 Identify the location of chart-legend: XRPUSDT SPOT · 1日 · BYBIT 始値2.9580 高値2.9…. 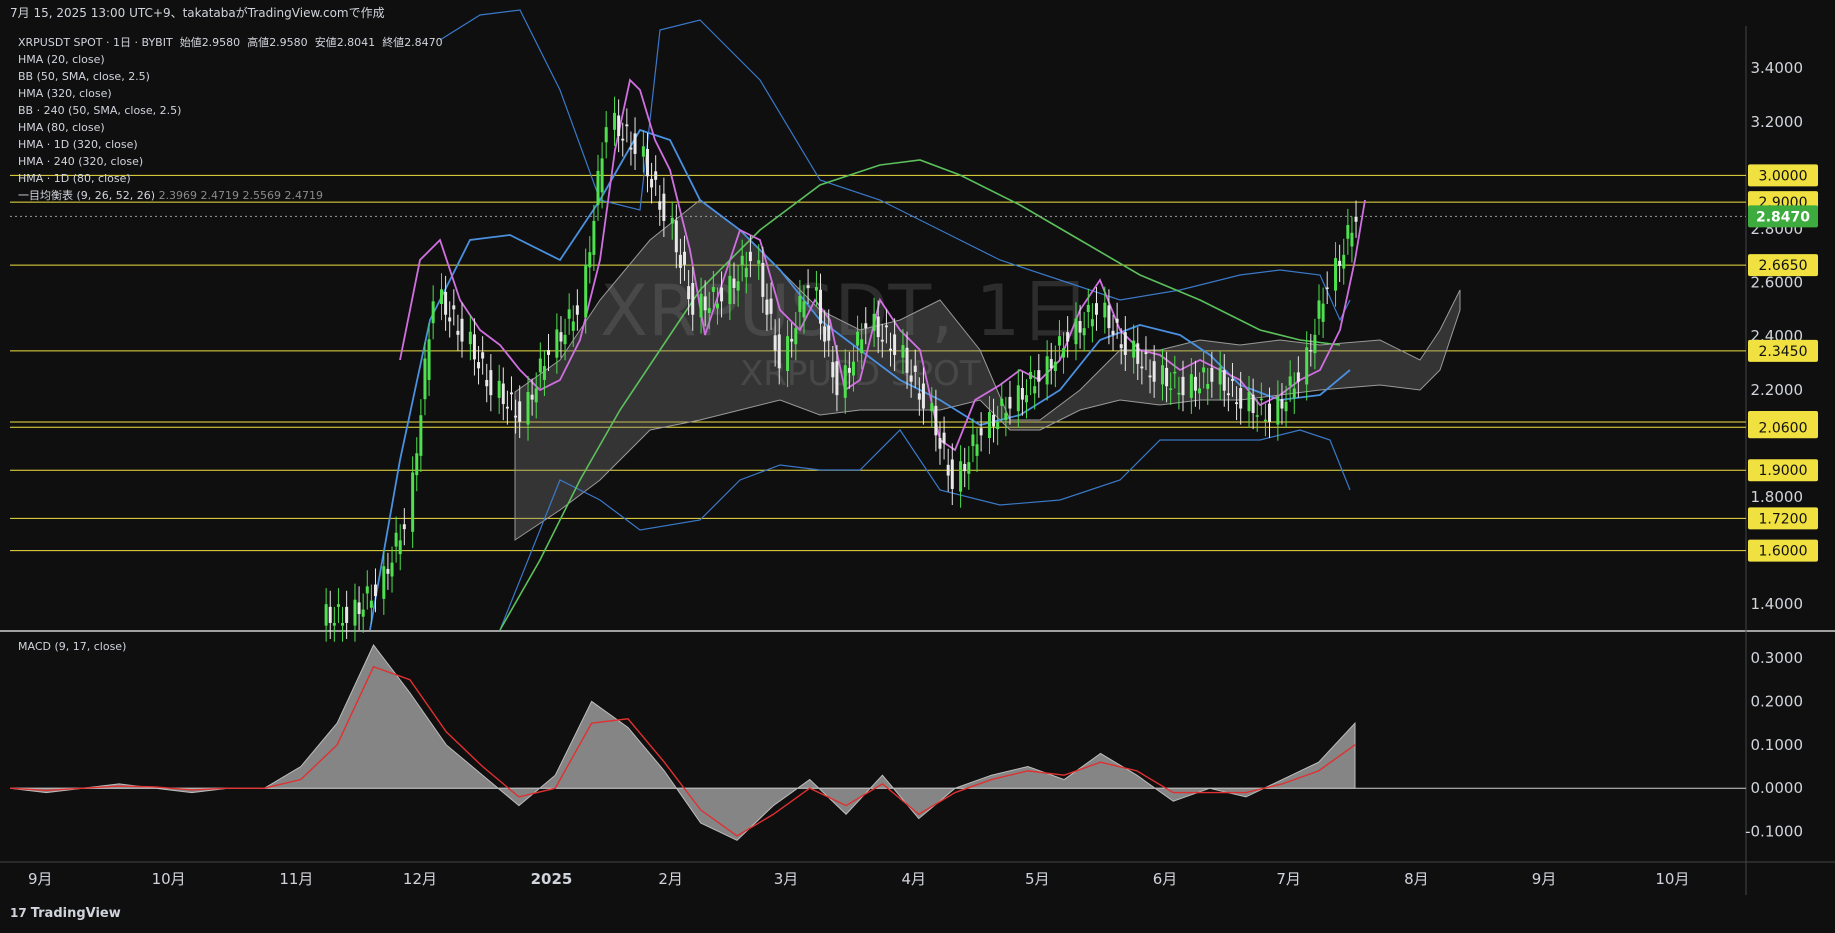
(230, 119).